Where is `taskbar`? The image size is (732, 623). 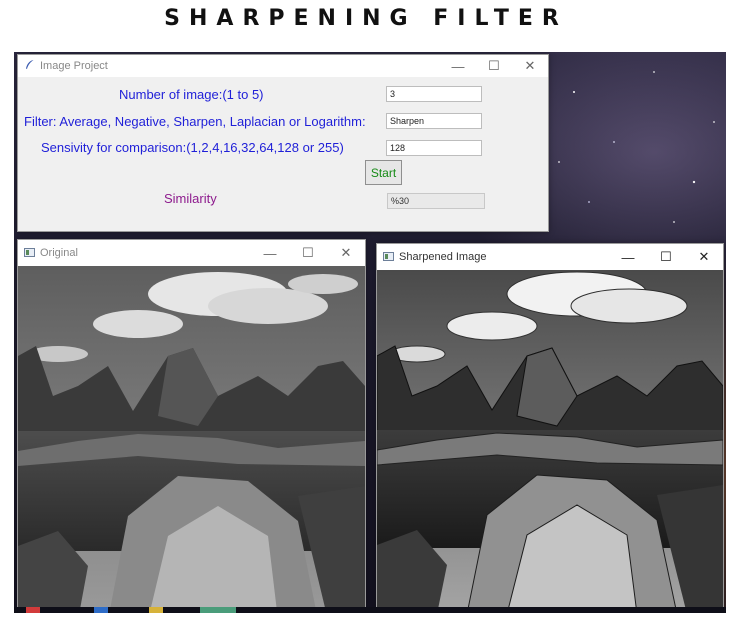
taskbar is located at coordinates (370, 610).